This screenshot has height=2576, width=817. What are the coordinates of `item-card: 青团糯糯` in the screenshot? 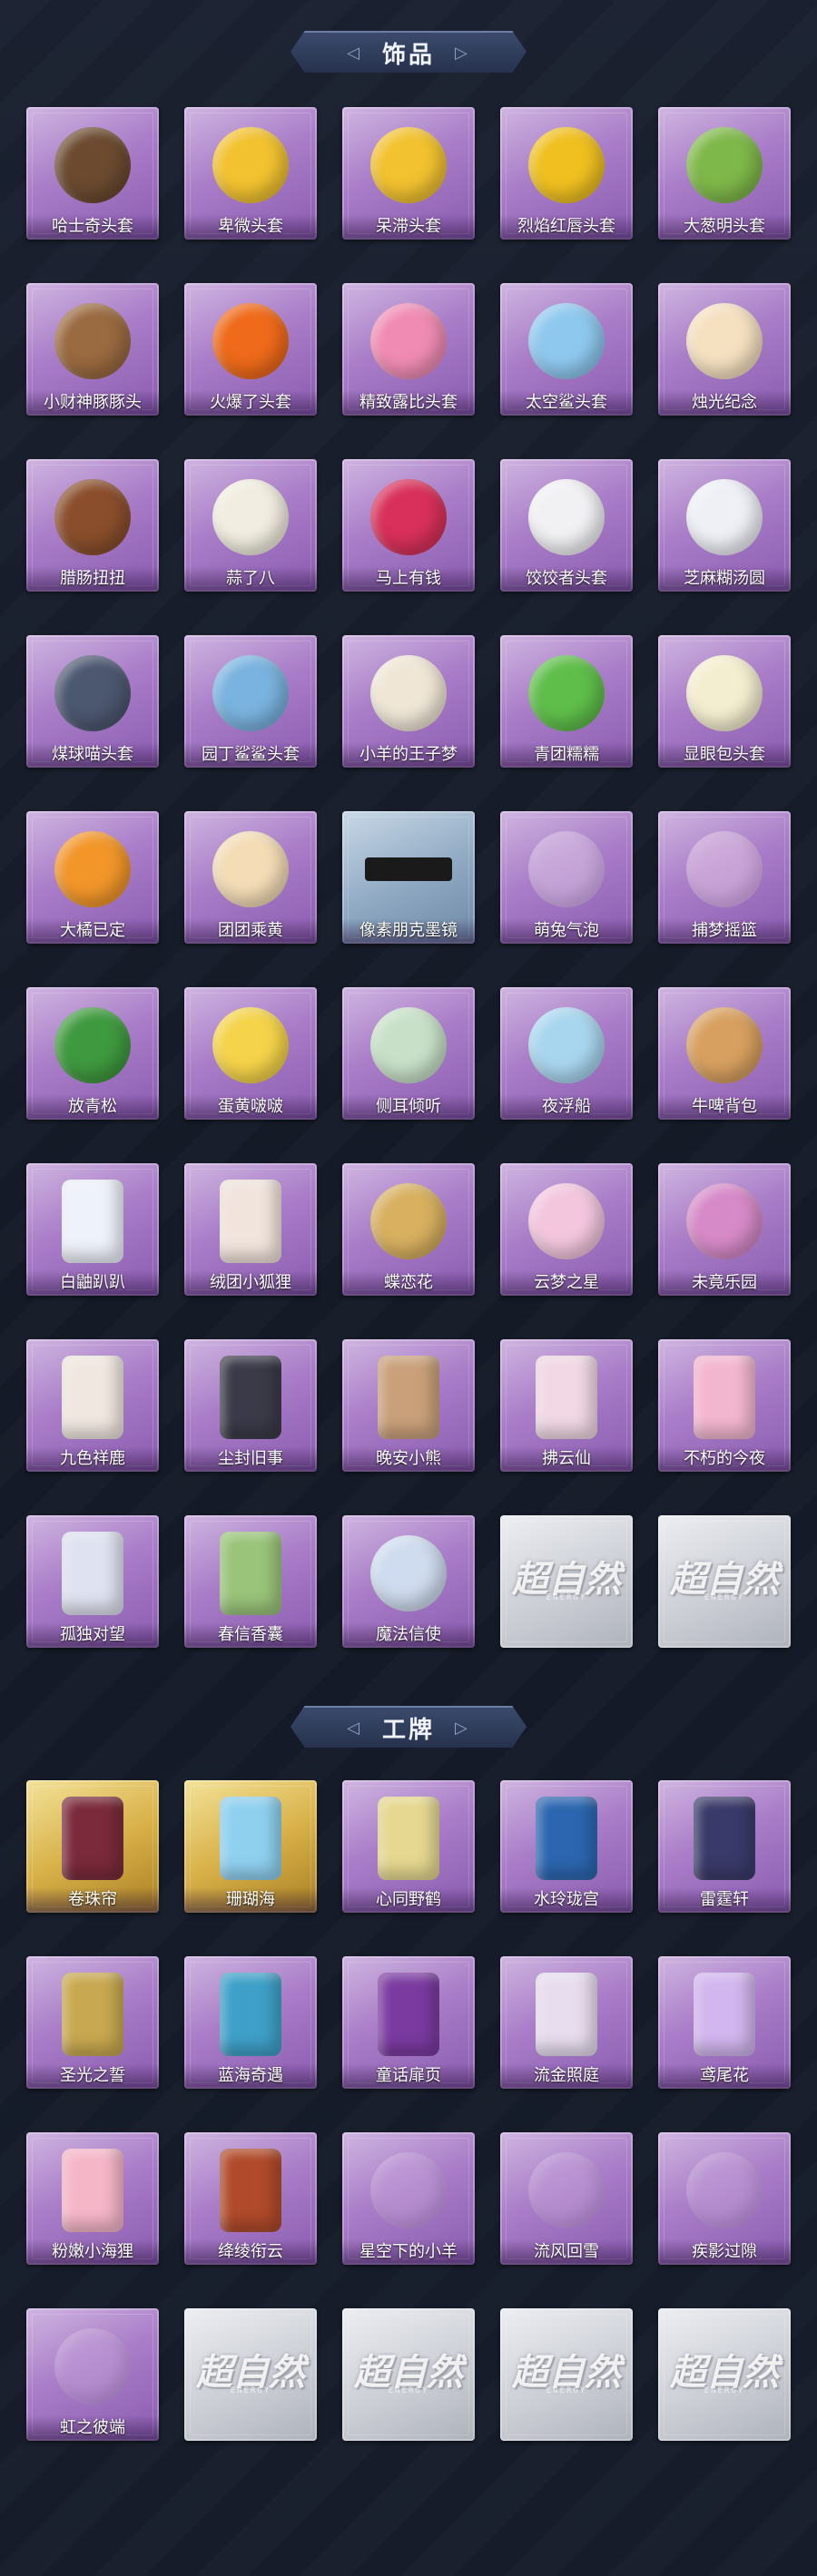 It's located at (566, 701).